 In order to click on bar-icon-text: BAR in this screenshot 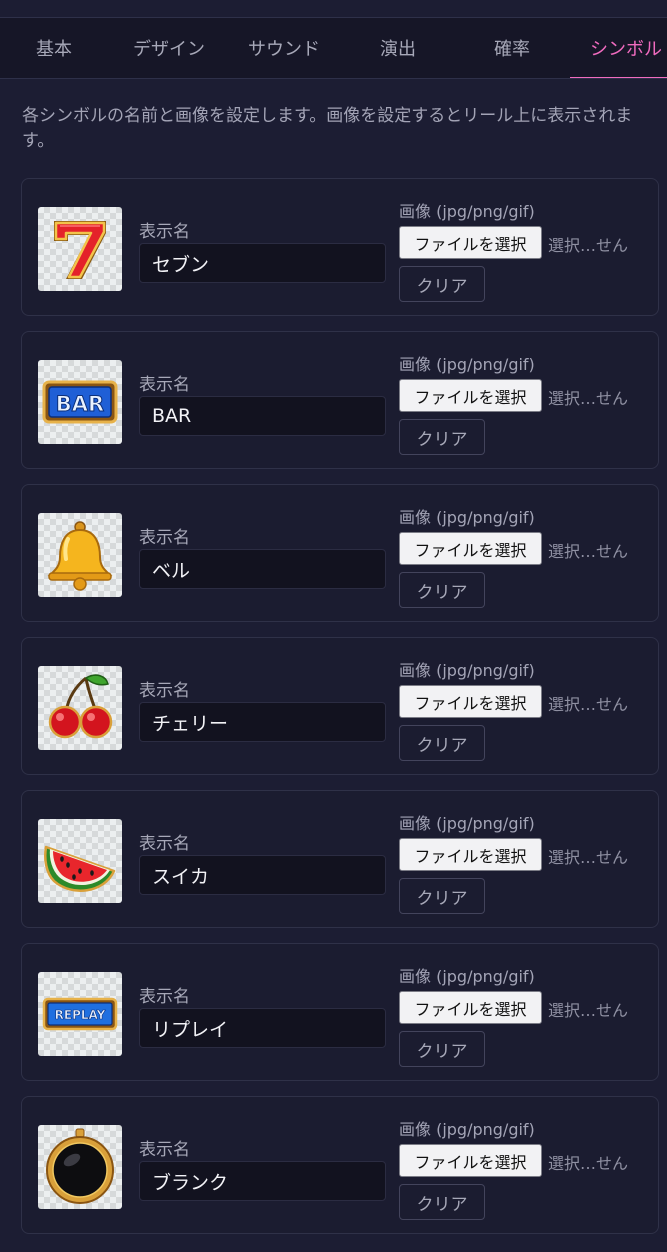, I will do `click(80, 404)`.